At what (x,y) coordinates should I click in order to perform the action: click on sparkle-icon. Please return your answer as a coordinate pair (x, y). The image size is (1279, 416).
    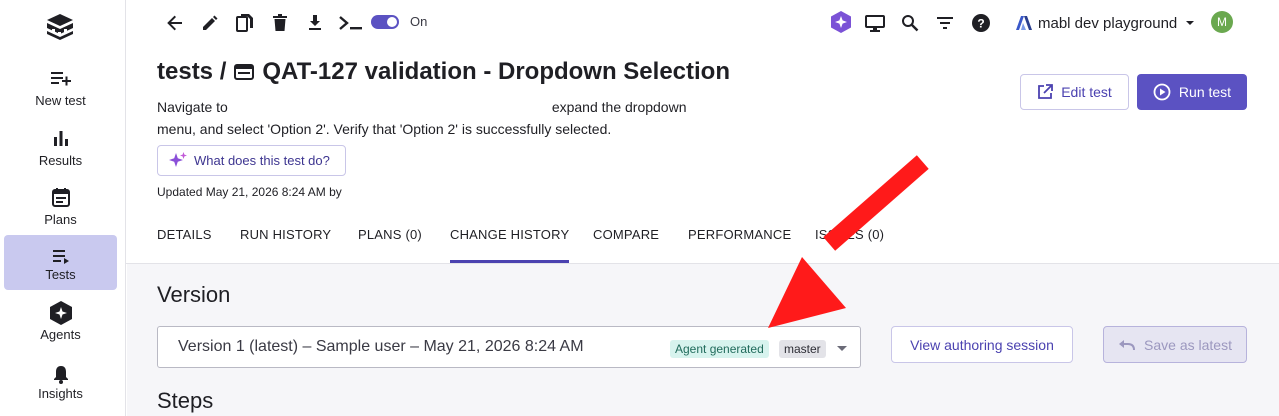
    Looking at the image, I should click on (178, 159).